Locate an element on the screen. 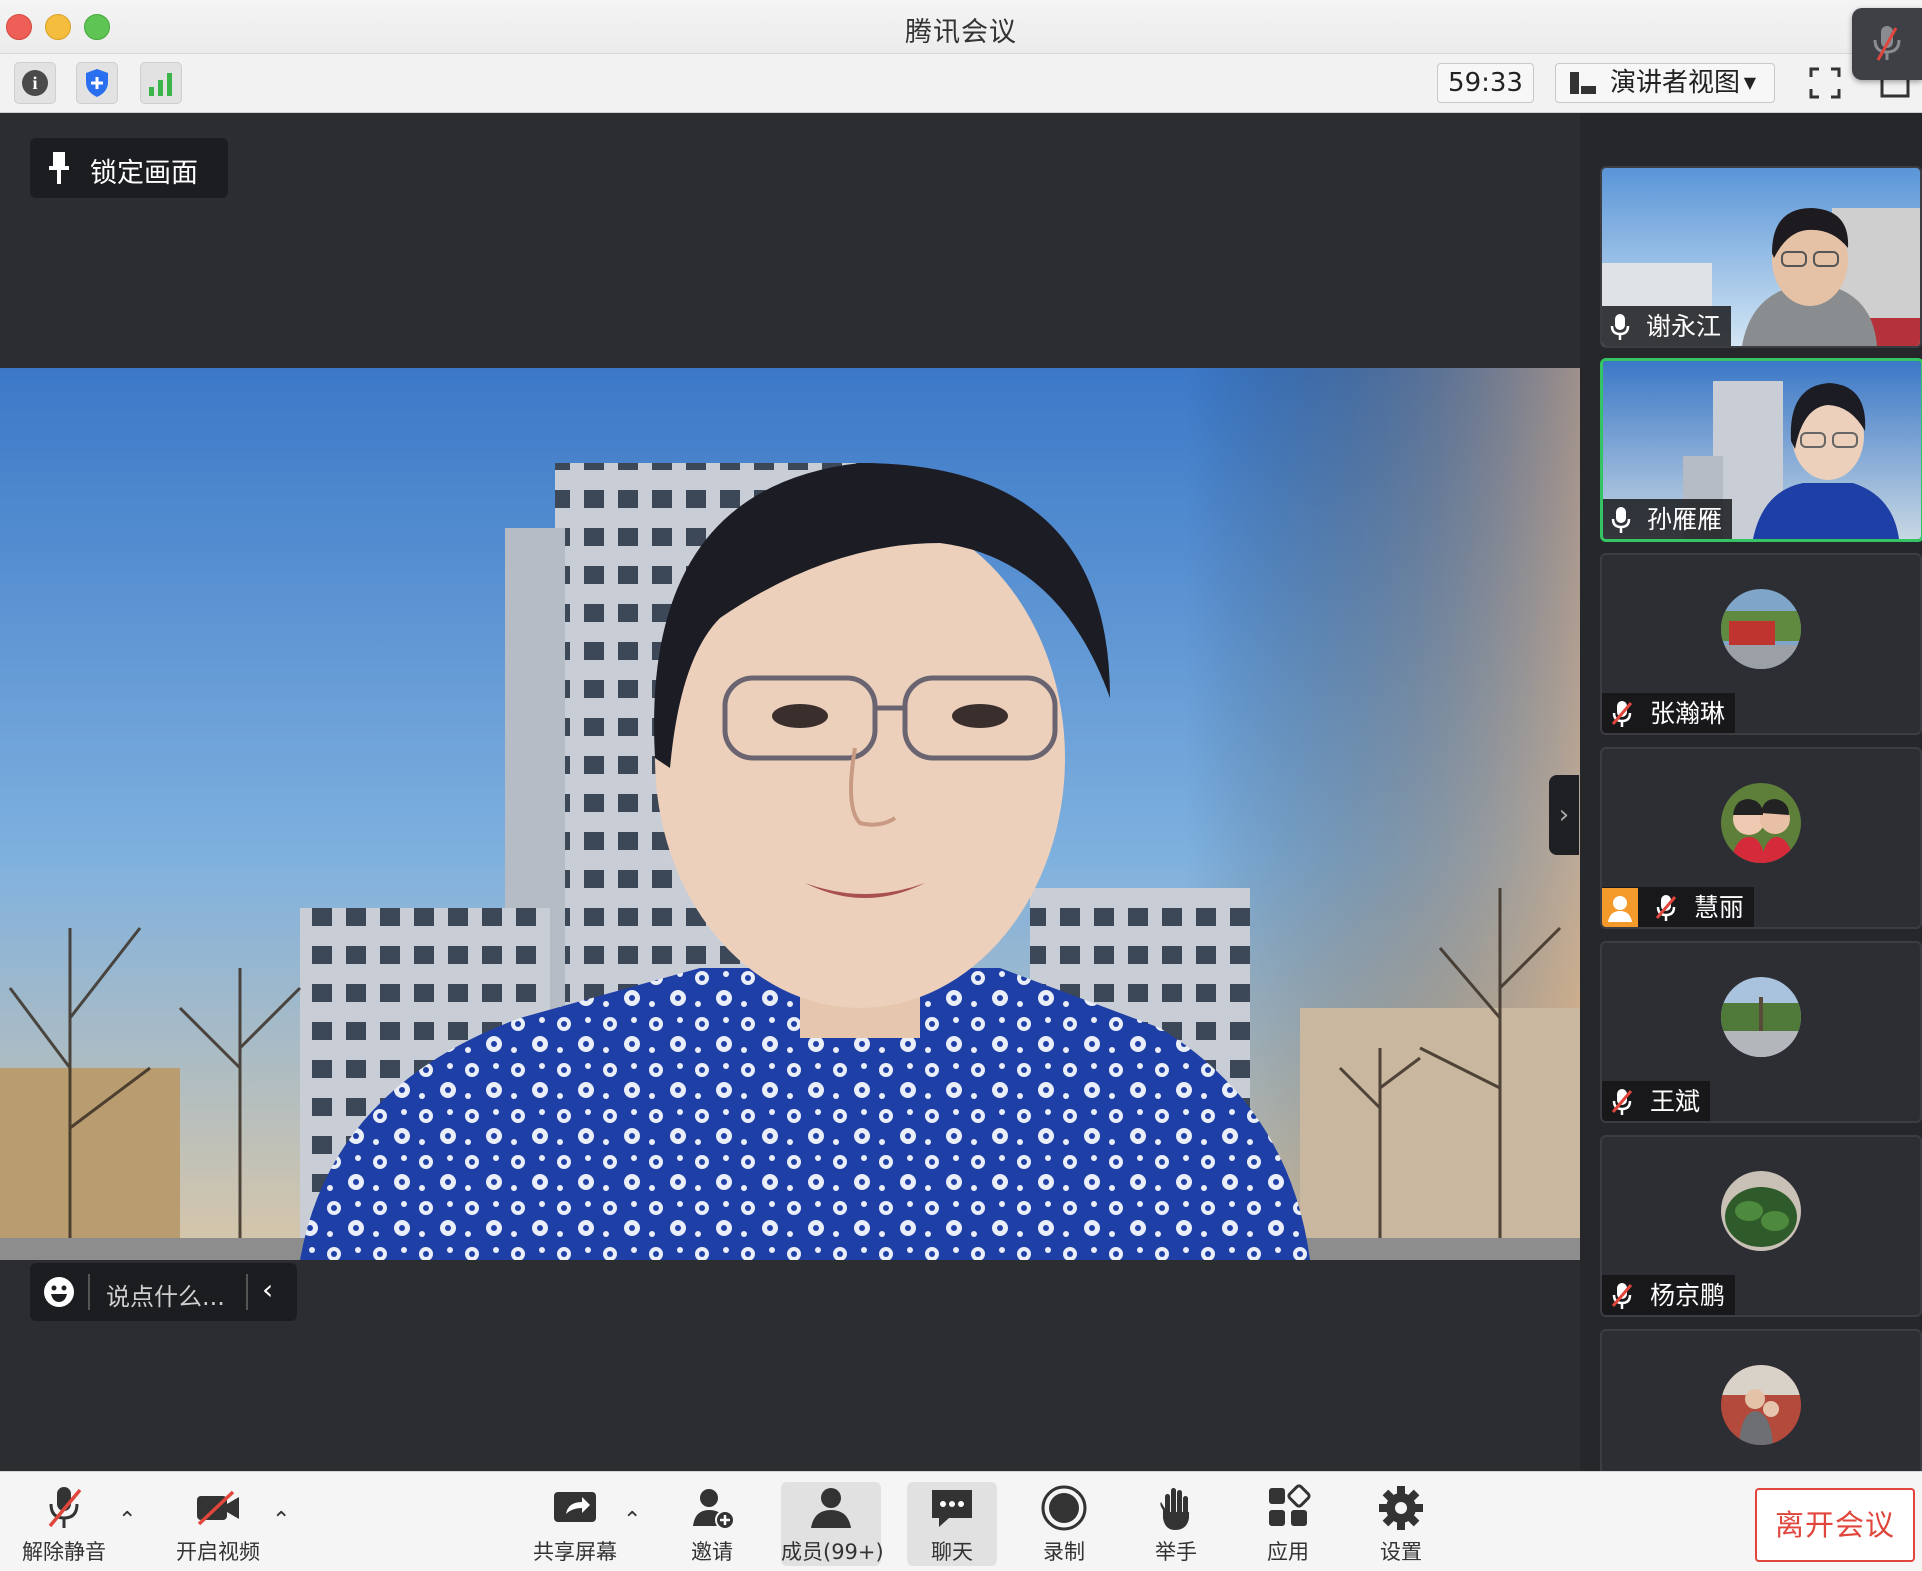 The image size is (1922, 1571). lock-view-button: 锁定画面 is located at coordinates (129, 168).